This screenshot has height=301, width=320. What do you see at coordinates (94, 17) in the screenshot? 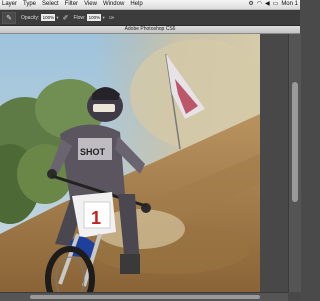
I see `flow-field: 100%` at bounding box center [94, 17].